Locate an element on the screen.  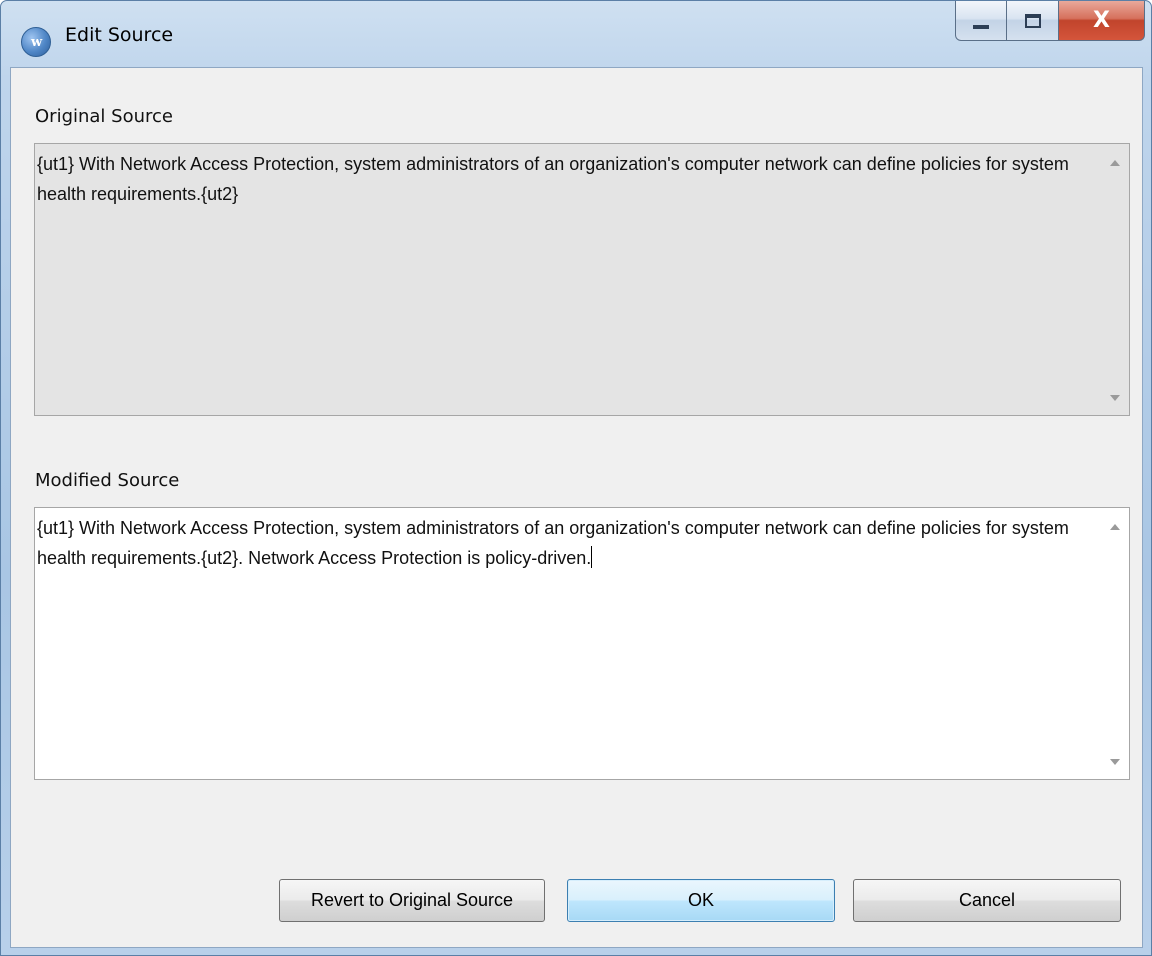
window-title: Edit Source is located at coordinates (119, 35).